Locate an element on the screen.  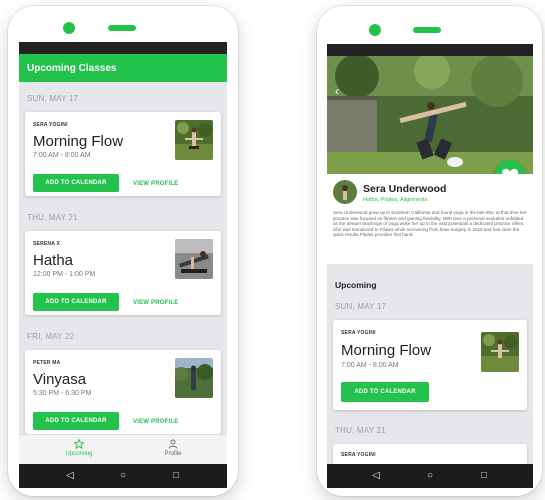
instructor-name: SERENA X is located at coordinates (46, 244).